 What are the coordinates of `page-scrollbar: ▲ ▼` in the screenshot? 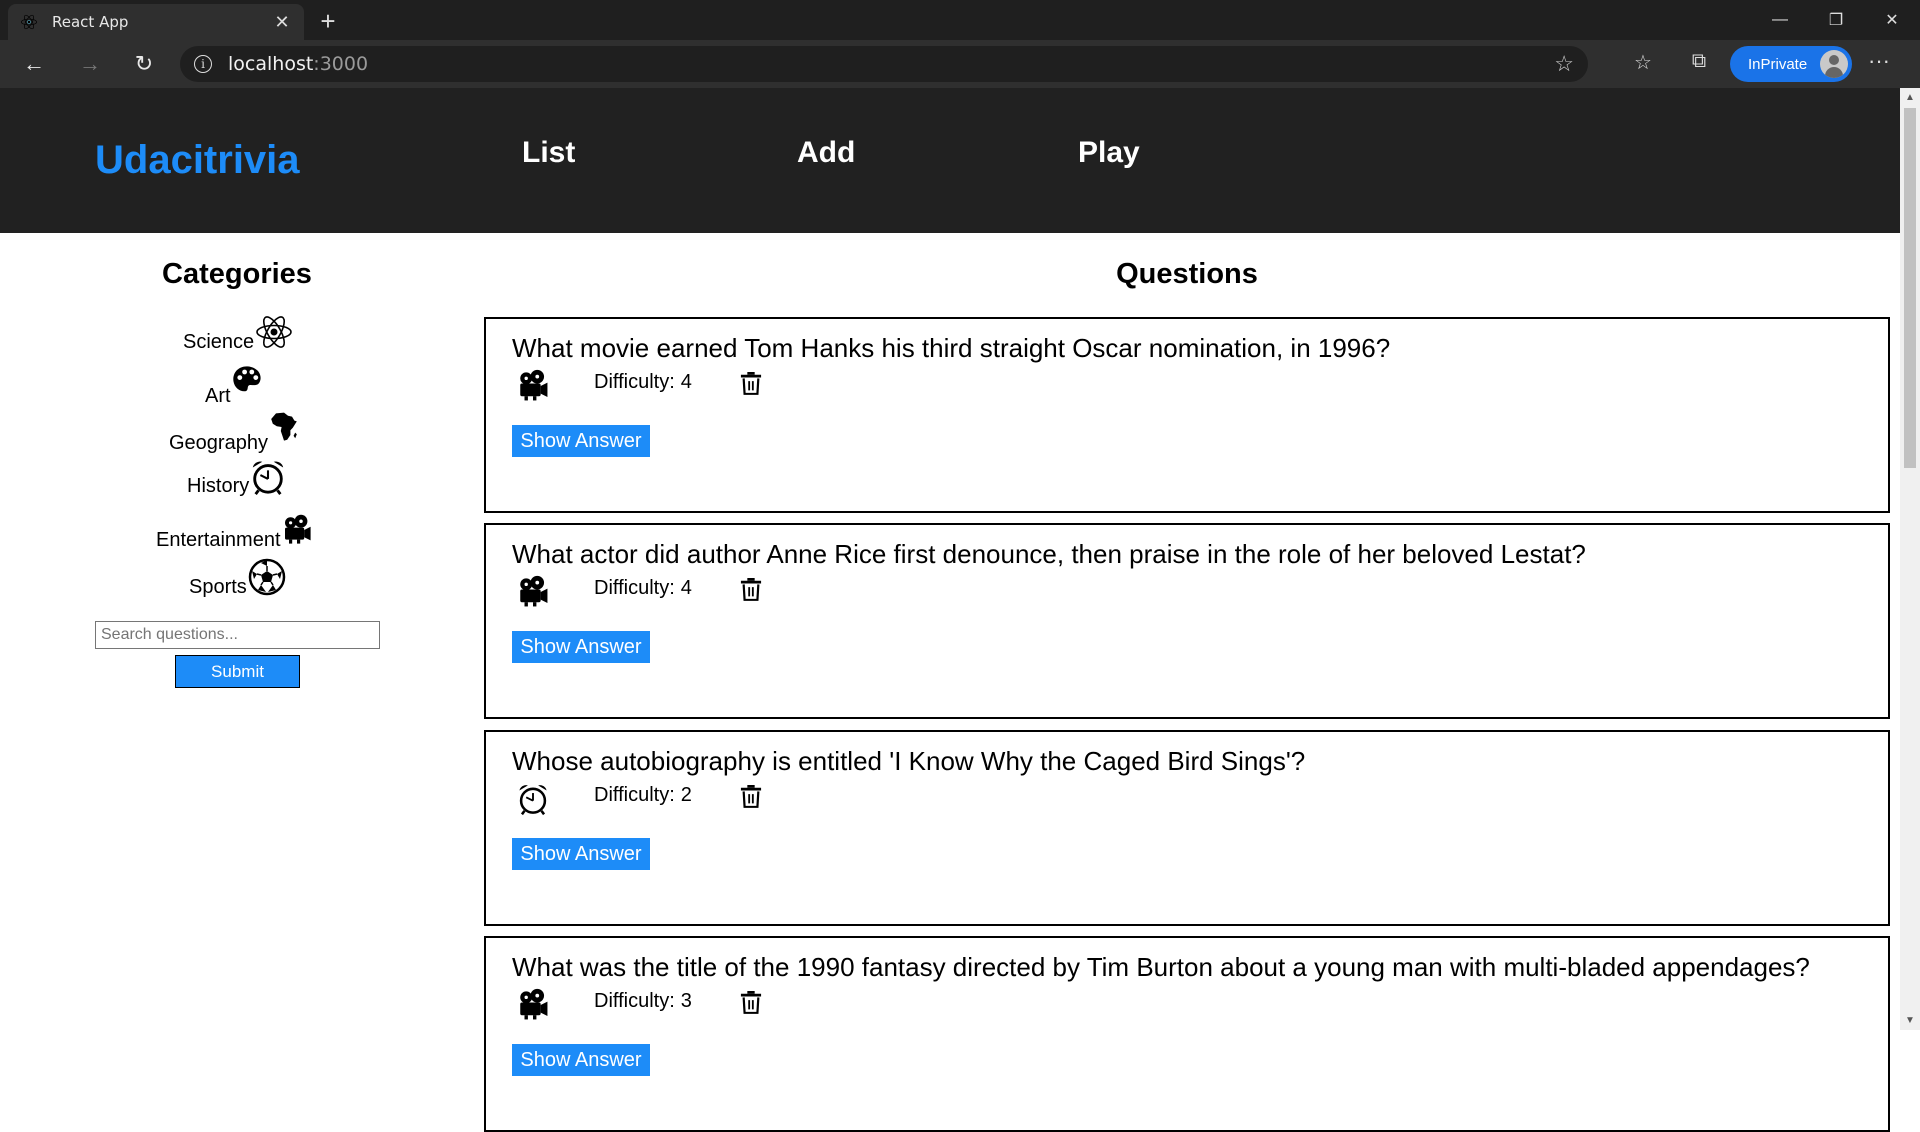 It's located at (1910, 559).